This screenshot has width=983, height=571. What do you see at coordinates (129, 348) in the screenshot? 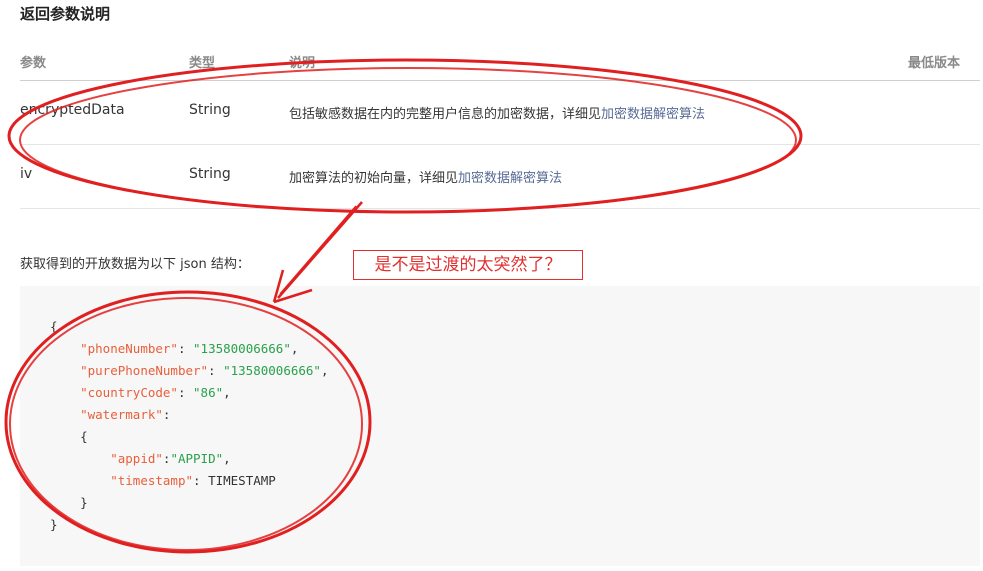
I see `json-key: "phoneNumber"` at bounding box center [129, 348].